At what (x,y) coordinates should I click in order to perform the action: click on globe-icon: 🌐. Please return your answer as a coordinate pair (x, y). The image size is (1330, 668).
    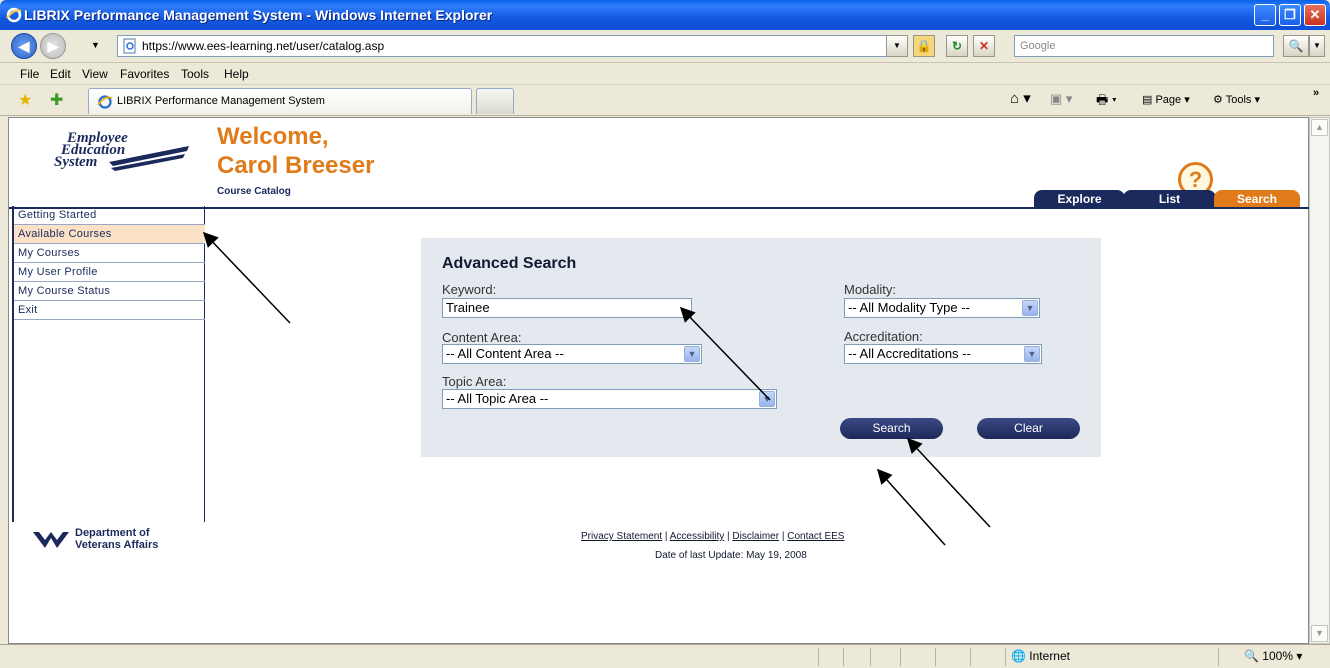
    Looking at the image, I should click on (1018, 656).